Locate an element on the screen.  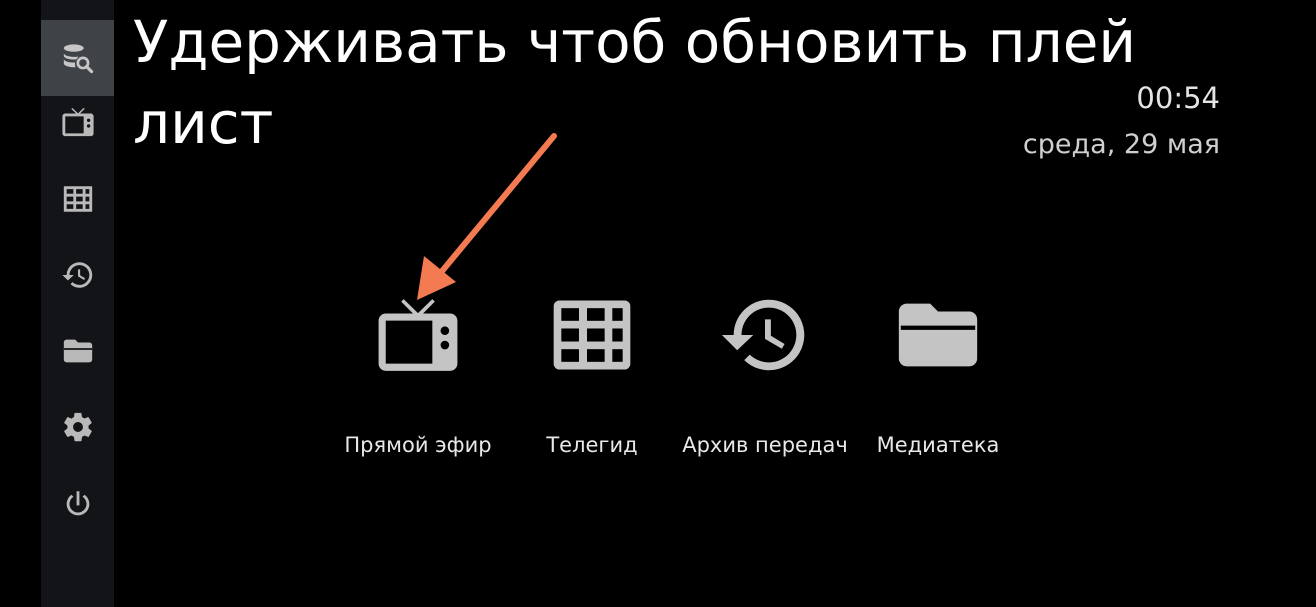
menu-item-archive: Архив передач is located at coordinates (765, 380).